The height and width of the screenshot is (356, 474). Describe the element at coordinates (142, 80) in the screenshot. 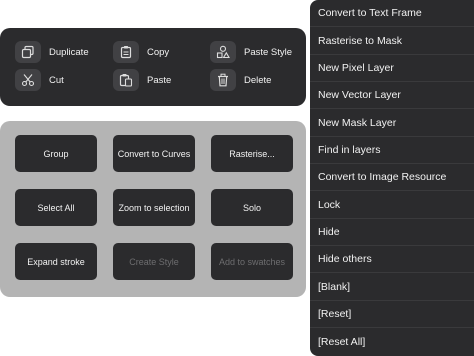

I see `paste-button: Paste` at that location.